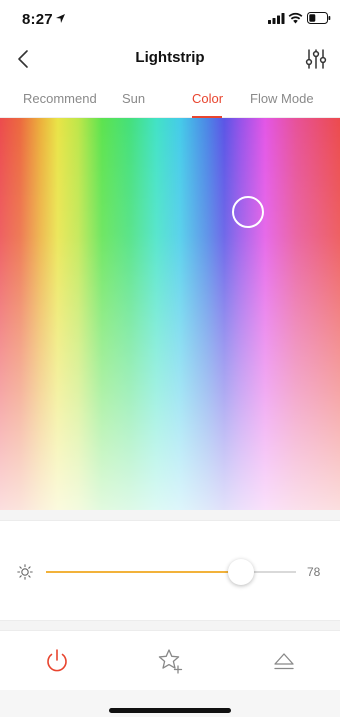  What do you see at coordinates (170, 703) in the screenshot?
I see `home-indicator-area` at bounding box center [170, 703].